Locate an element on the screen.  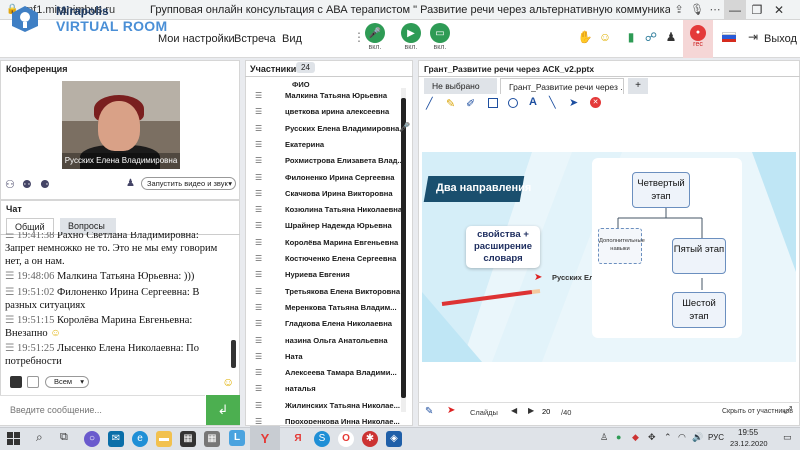
dock-app-icon: ◈ is located at coordinates (394, 439).